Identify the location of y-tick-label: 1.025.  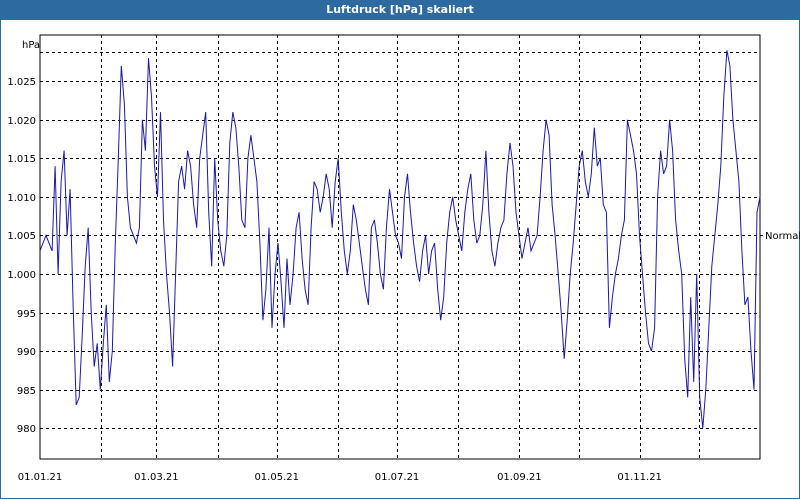
(21, 82).